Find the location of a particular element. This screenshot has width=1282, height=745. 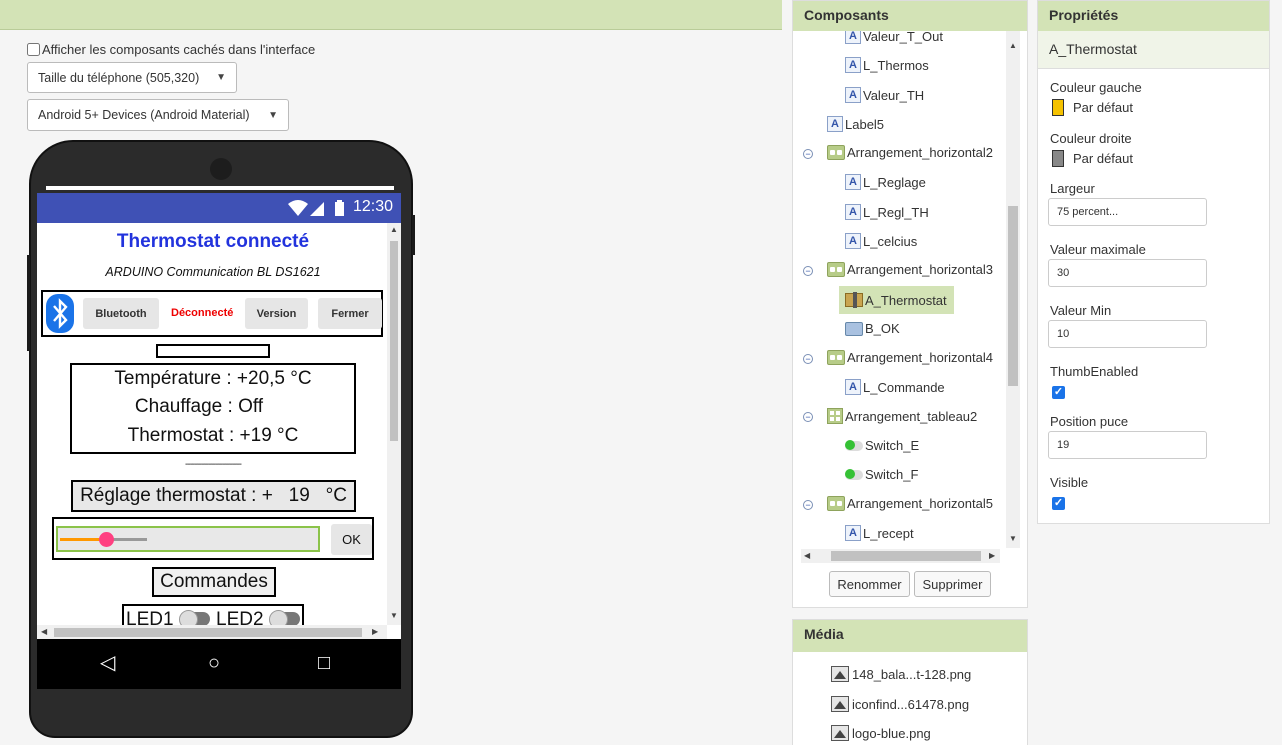

right-color-value: Par défaut is located at coordinates (1103, 158).